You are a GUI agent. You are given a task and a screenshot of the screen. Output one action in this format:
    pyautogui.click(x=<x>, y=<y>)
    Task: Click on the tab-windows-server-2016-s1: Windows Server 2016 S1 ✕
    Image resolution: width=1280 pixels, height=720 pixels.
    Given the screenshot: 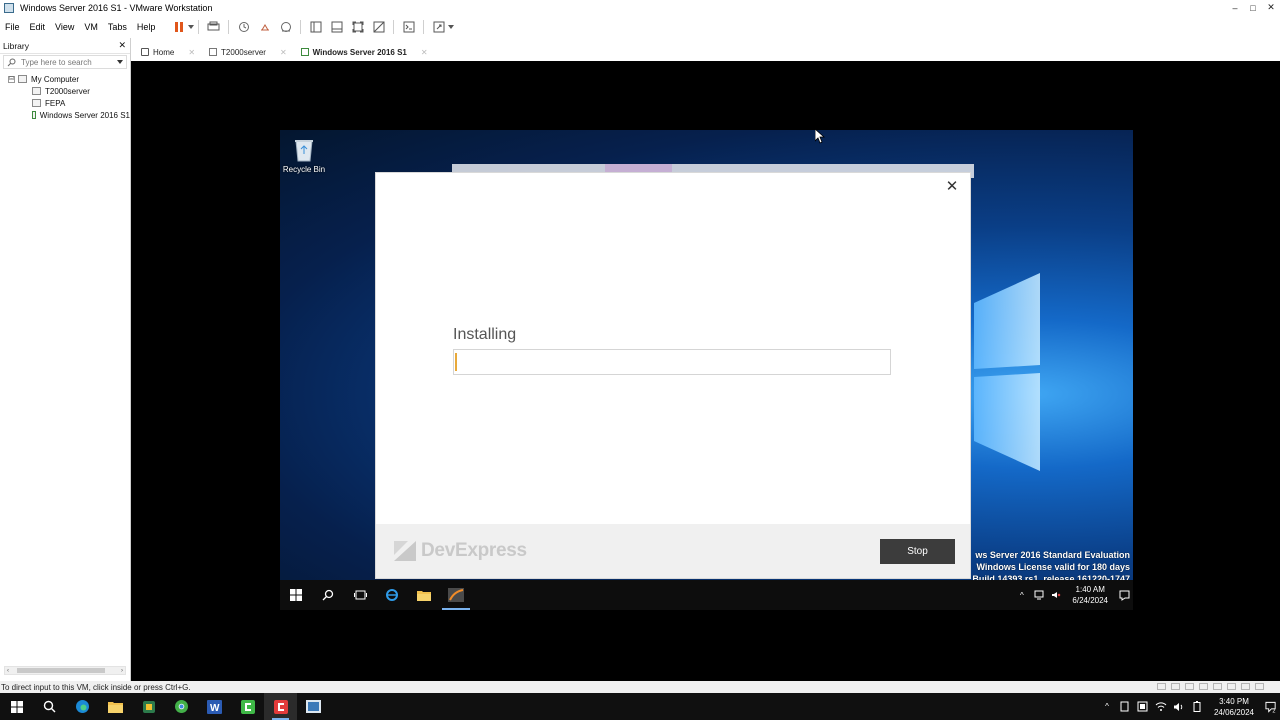 What is the action you would take?
    pyautogui.click(x=364, y=52)
    